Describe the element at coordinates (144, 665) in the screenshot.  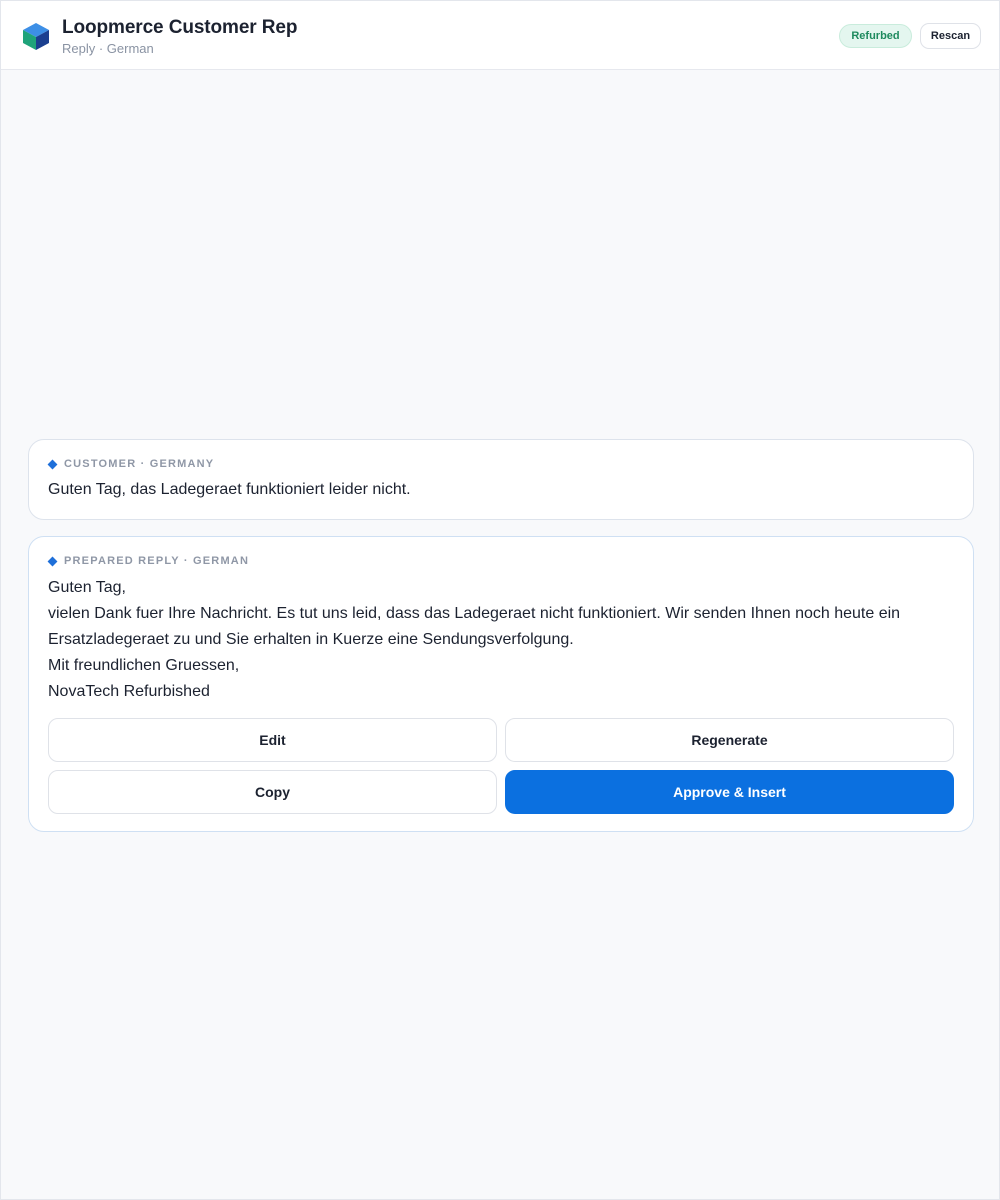
I see `reply-line: Mit freundlichen Gruessen,` at that location.